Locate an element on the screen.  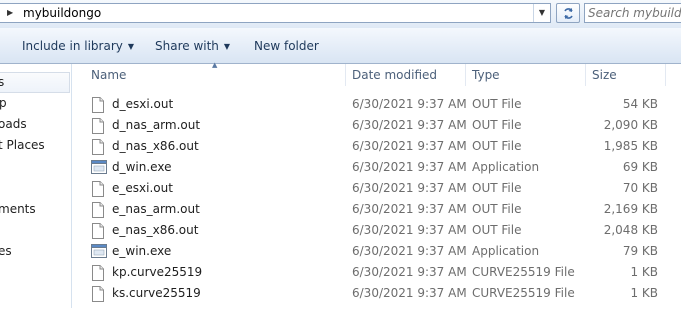
nav-item-favorites: s is located at coordinates (2, 82).